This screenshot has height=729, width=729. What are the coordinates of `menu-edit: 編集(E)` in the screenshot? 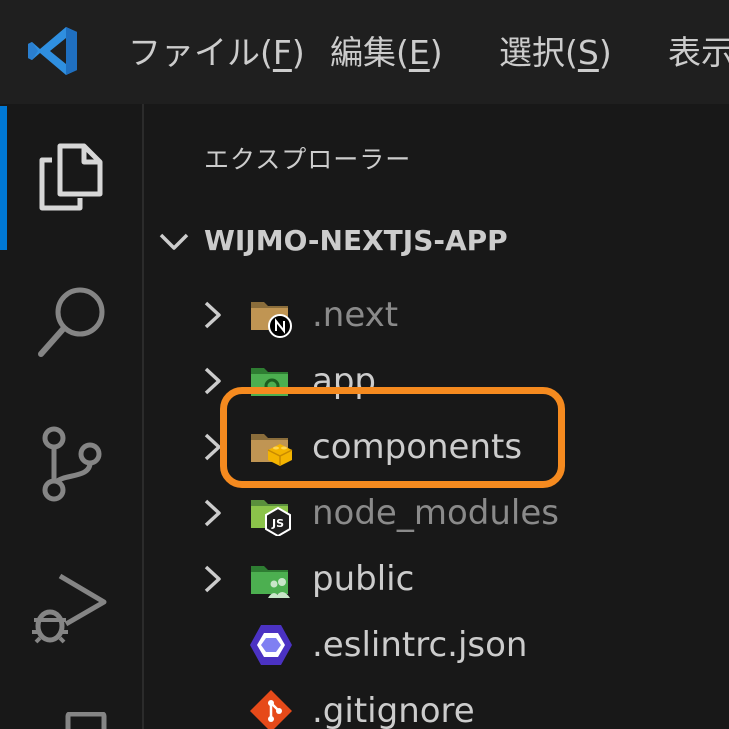 It's located at (386, 53).